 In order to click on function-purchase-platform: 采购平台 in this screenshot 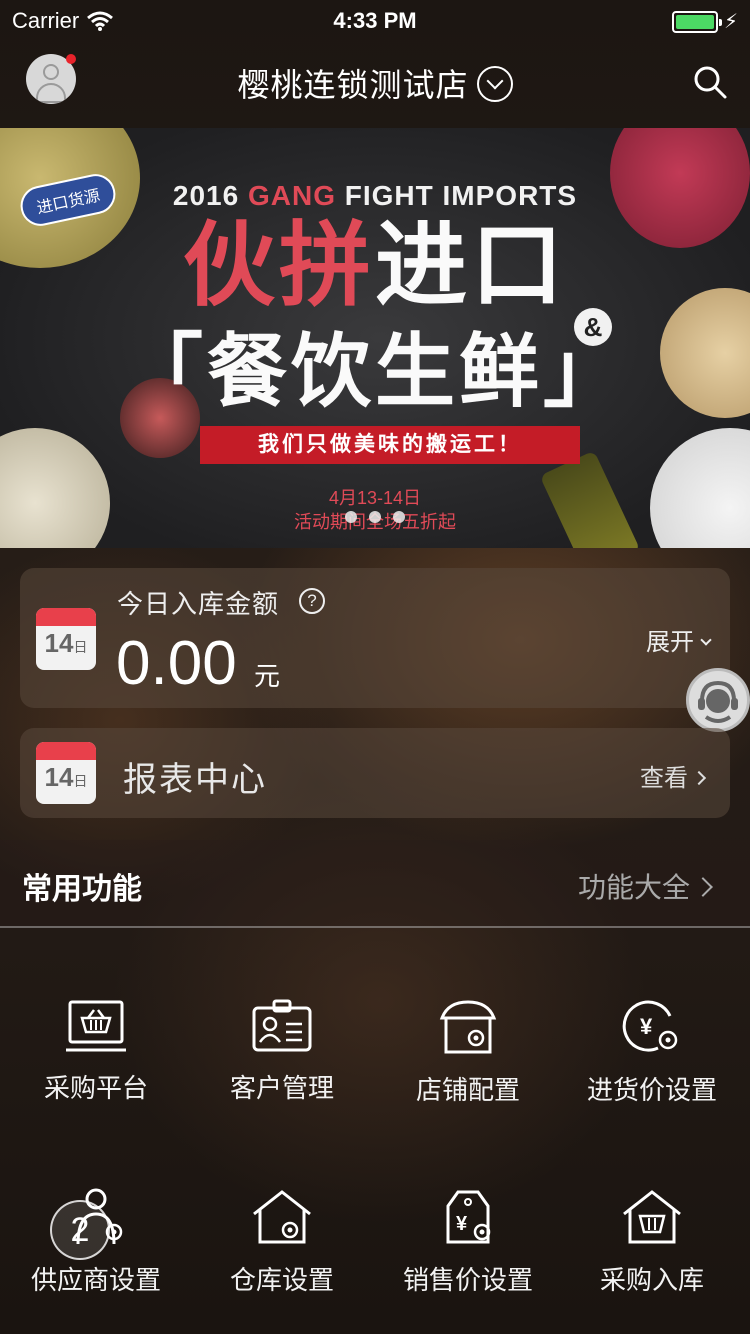, I will do `click(96, 1051)`.